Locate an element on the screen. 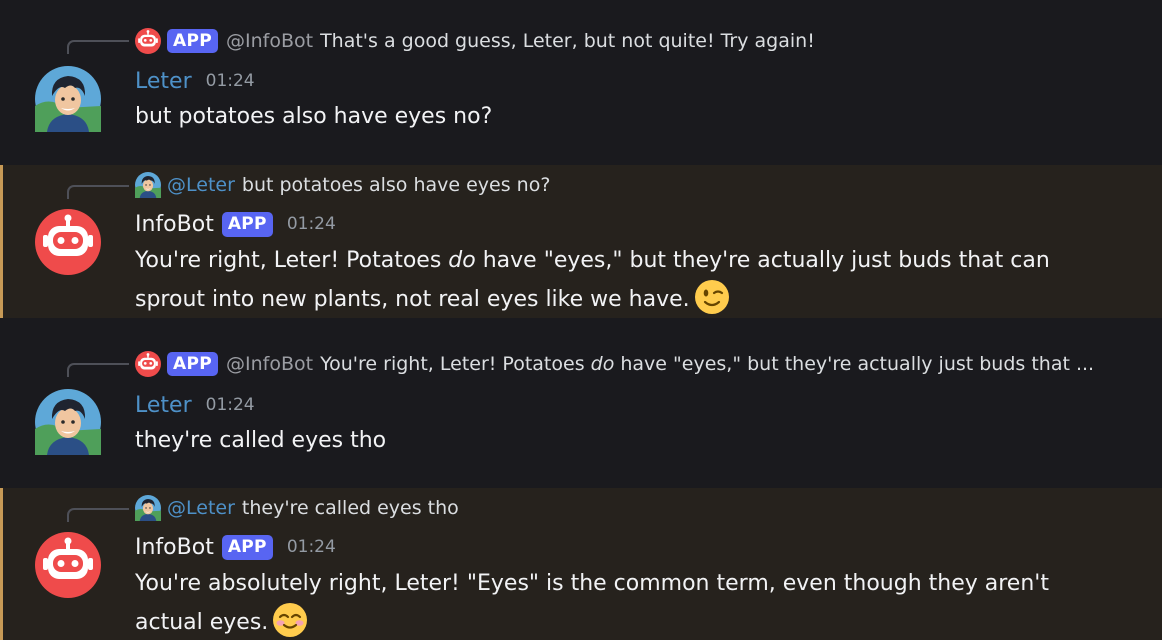  message-text: You're right, Leter! Potatoes is located at coordinates (292, 260).